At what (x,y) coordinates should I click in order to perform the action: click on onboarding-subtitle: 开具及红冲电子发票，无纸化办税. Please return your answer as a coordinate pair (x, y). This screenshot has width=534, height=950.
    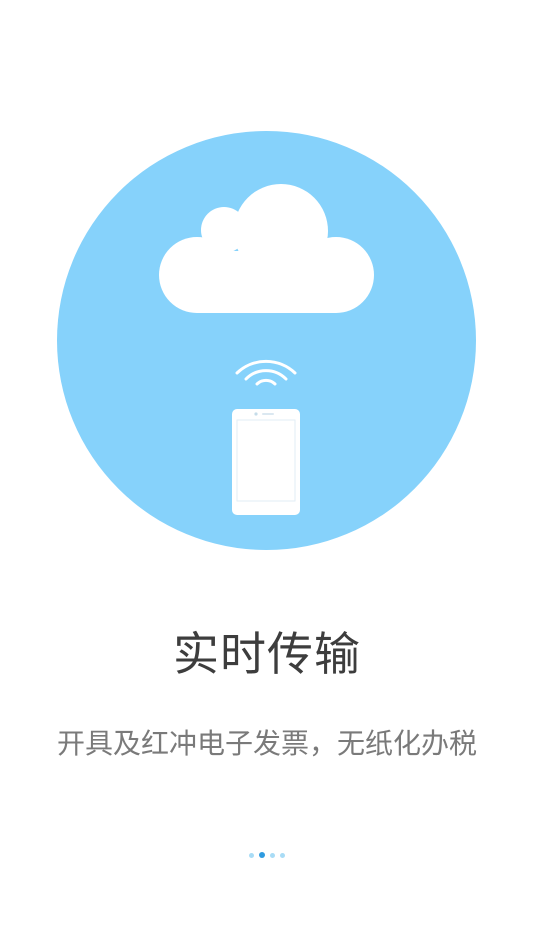
    Looking at the image, I should click on (266, 743).